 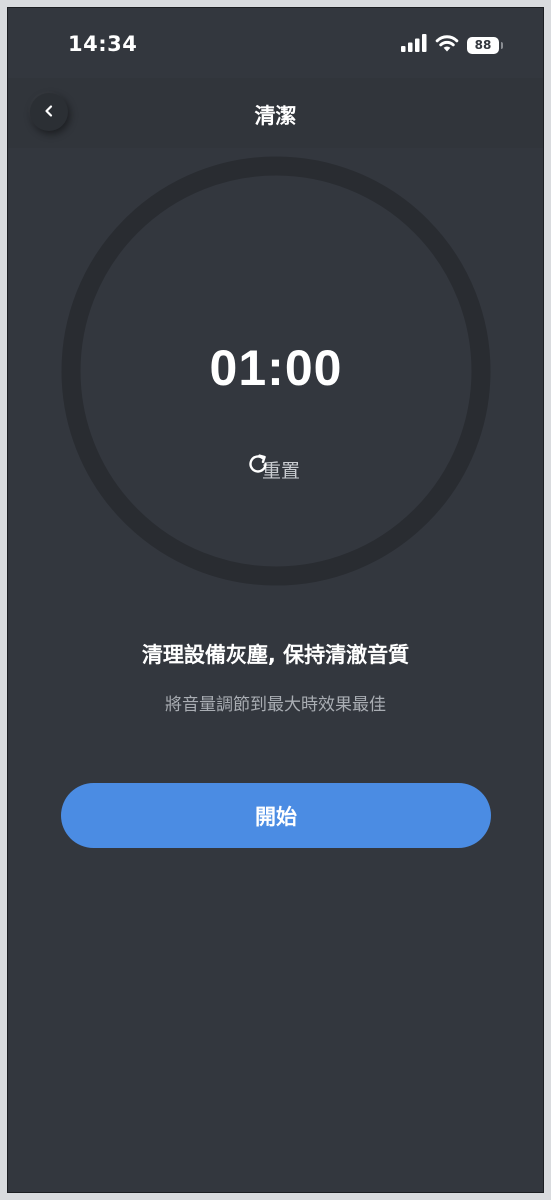 I want to click on signal-icon, so click(x=414, y=45).